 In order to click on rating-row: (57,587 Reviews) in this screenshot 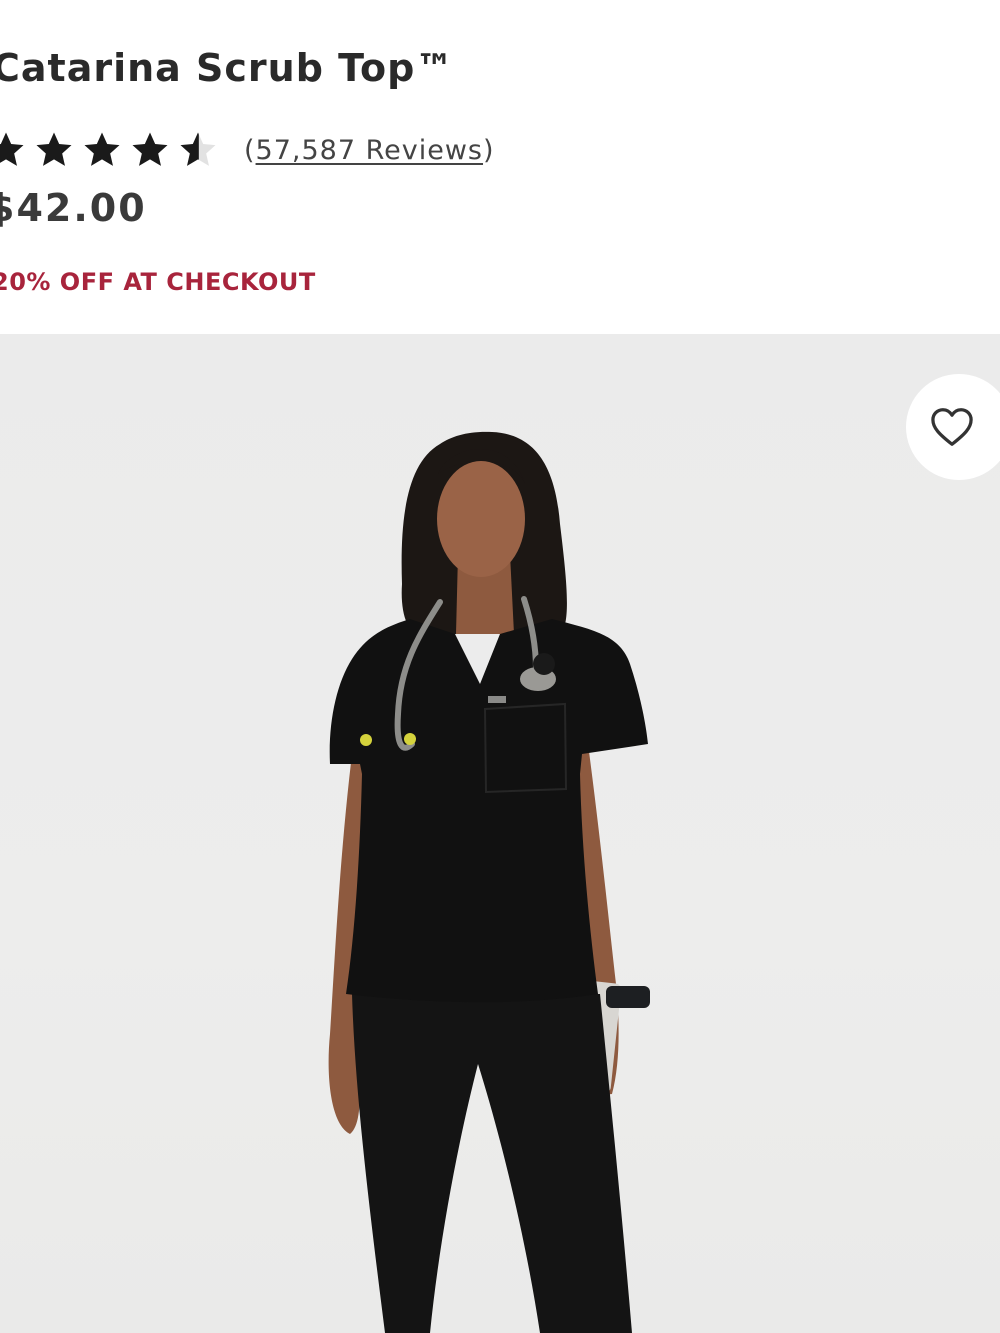, I will do `click(247, 150)`.